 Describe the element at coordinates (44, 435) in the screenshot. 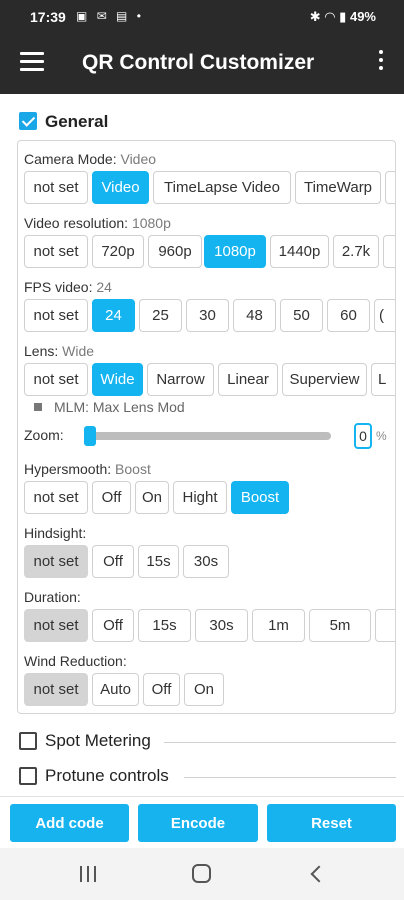

I see `zoom-label: Zoom:` at that location.